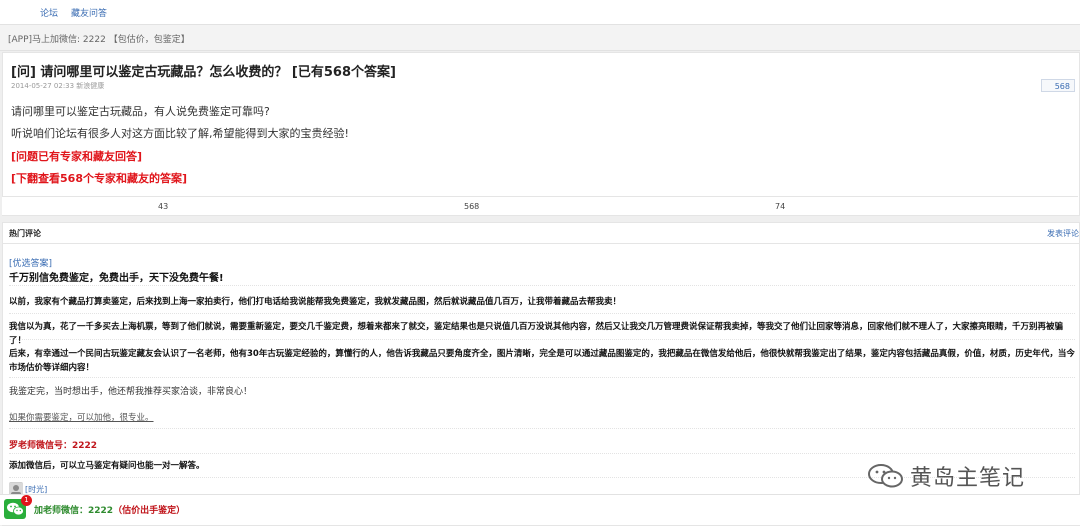 The width and height of the screenshot is (1080, 526). I want to click on post-comment-link: 发表评论, so click(1063, 233).